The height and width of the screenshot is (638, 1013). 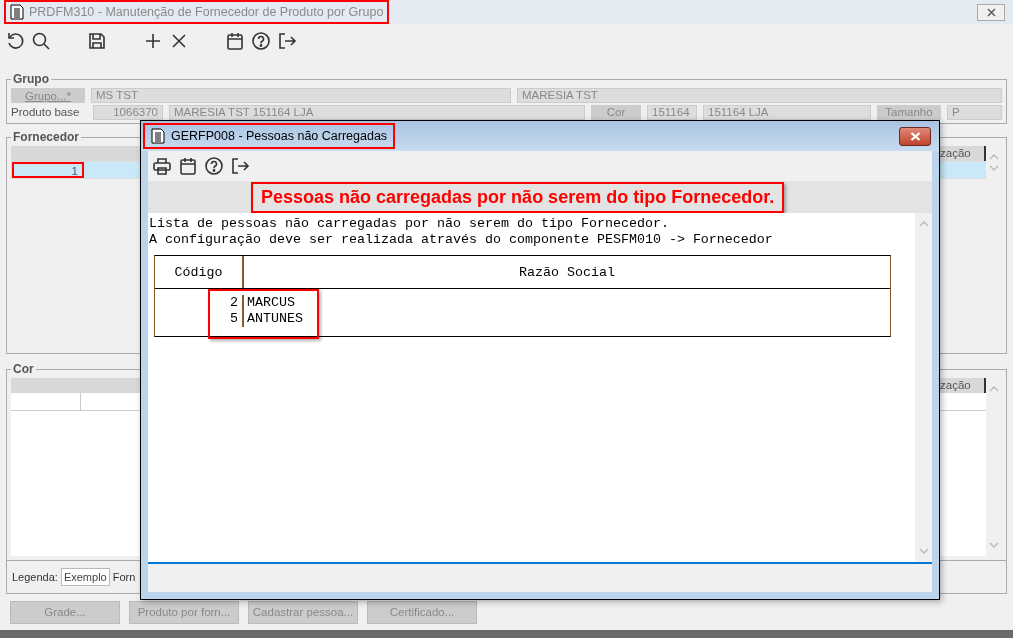 What do you see at coordinates (31, 79) in the screenshot?
I see `group-legend: Grupo` at bounding box center [31, 79].